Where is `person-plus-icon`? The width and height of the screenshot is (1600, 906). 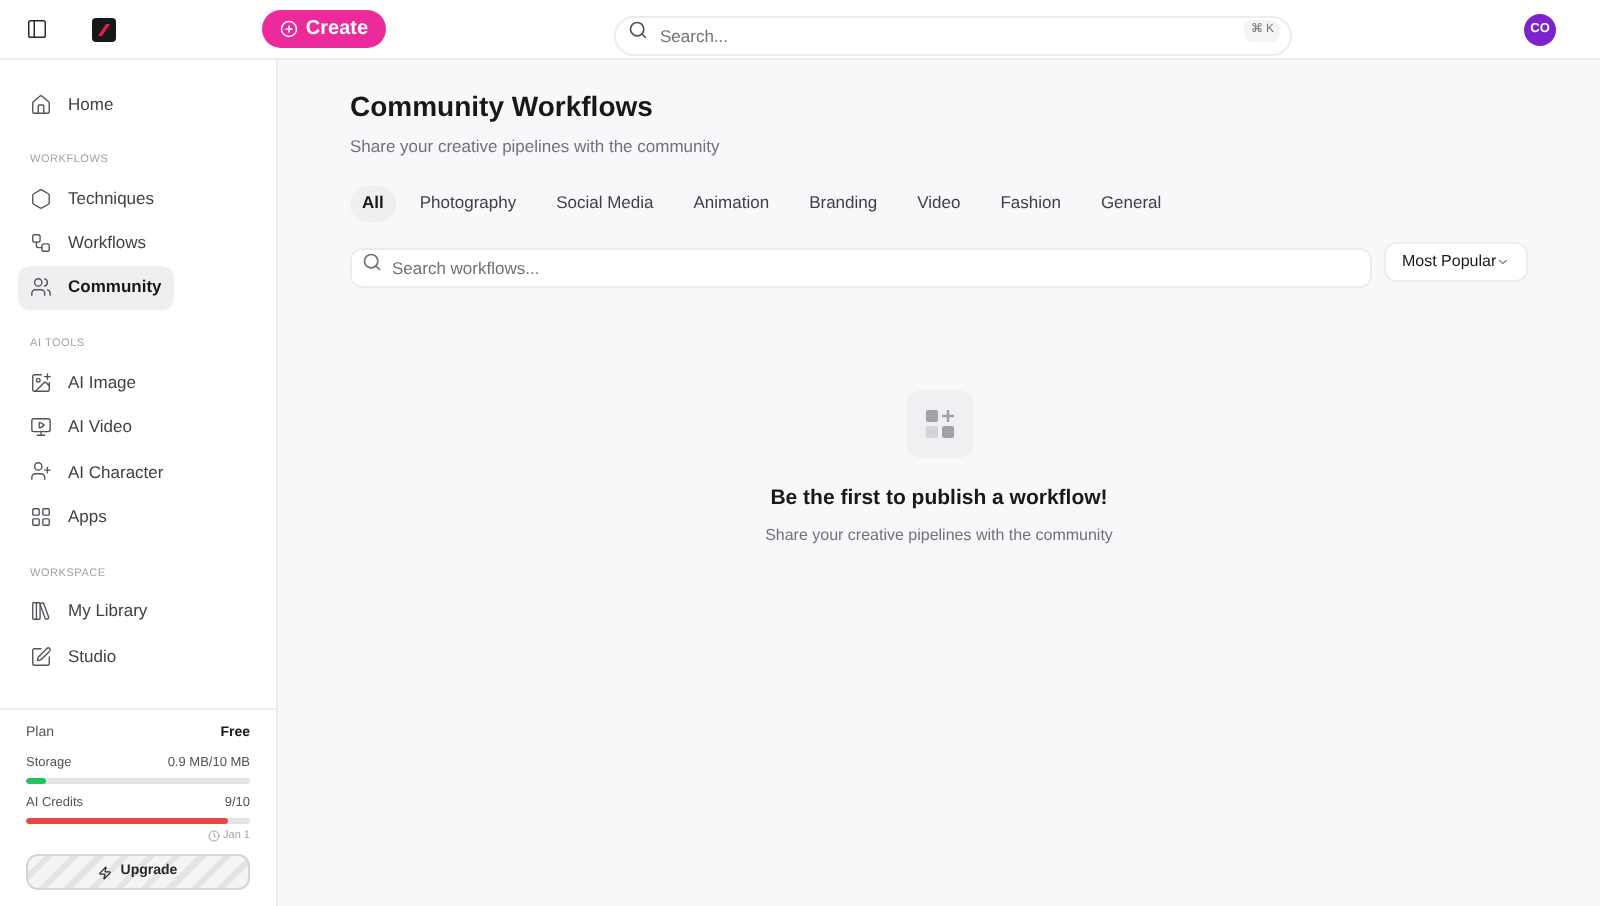 person-plus-icon is located at coordinates (41, 471).